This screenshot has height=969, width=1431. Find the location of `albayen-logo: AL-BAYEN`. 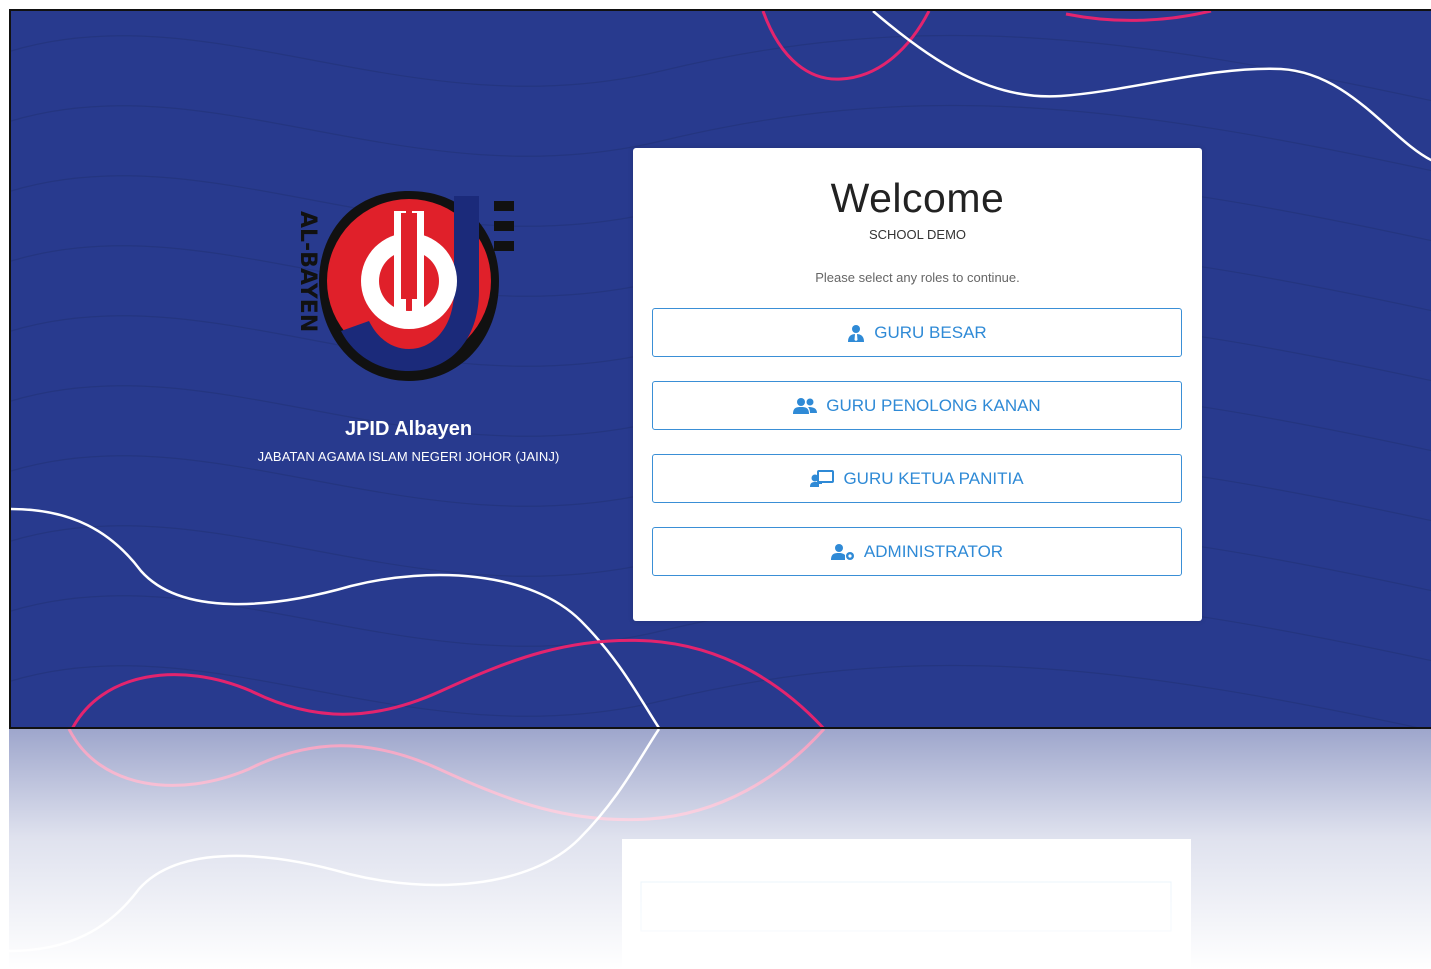

albayen-logo: AL-BAYEN is located at coordinates (404, 286).